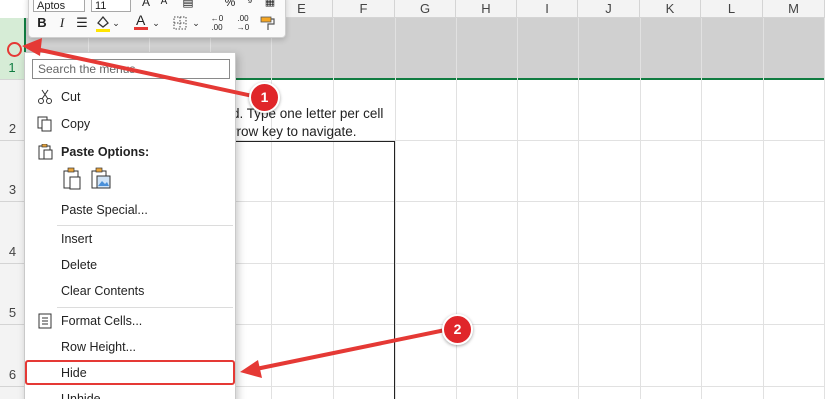 The image size is (825, 399). Describe the element at coordinates (32, 47) in the screenshot. I see `arrow-1-head` at that location.